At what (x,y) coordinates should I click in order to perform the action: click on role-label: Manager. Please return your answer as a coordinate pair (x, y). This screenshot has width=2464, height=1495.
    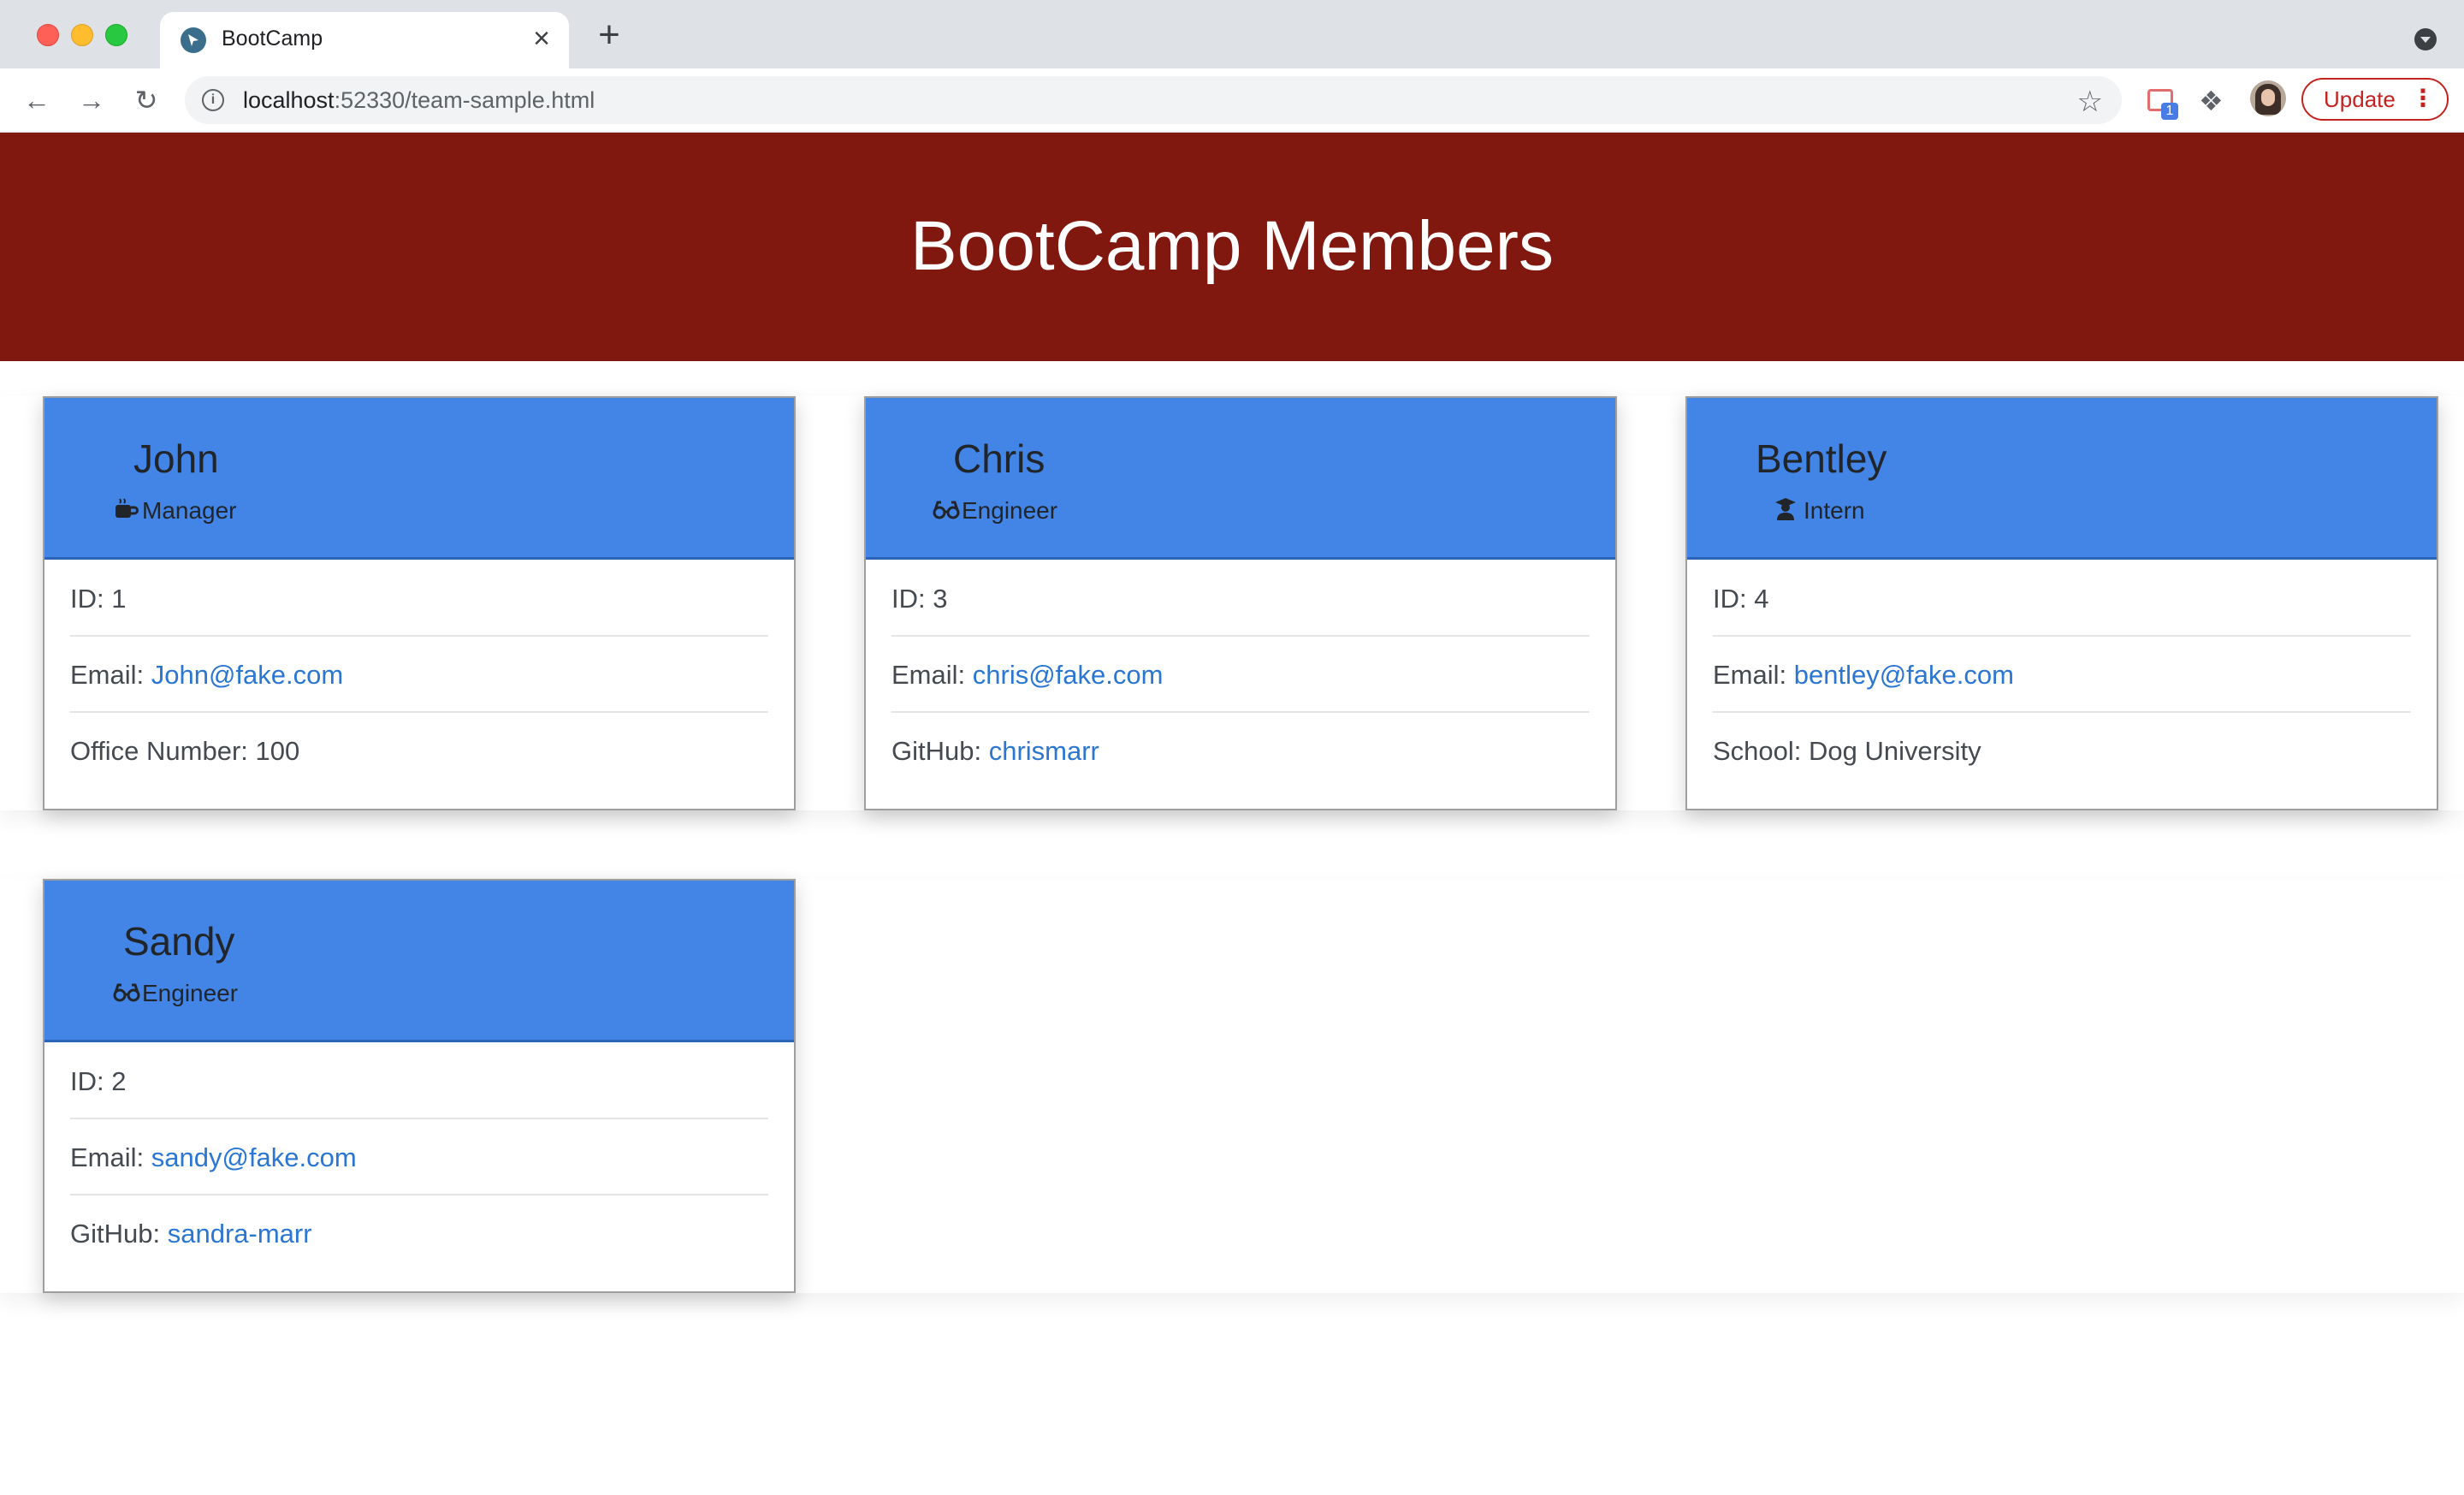
    Looking at the image, I should click on (189, 510).